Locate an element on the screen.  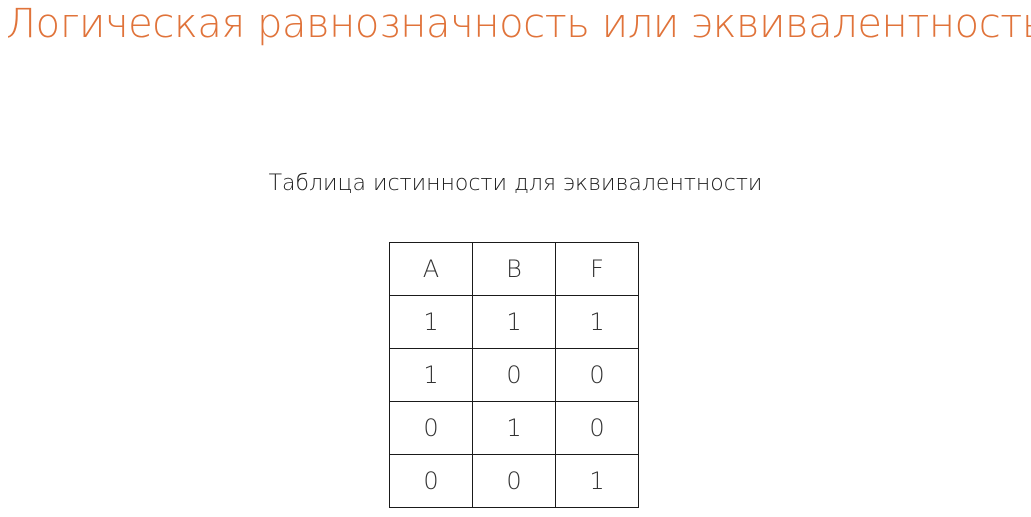
header-cell-b: B is located at coordinates (514, 269).